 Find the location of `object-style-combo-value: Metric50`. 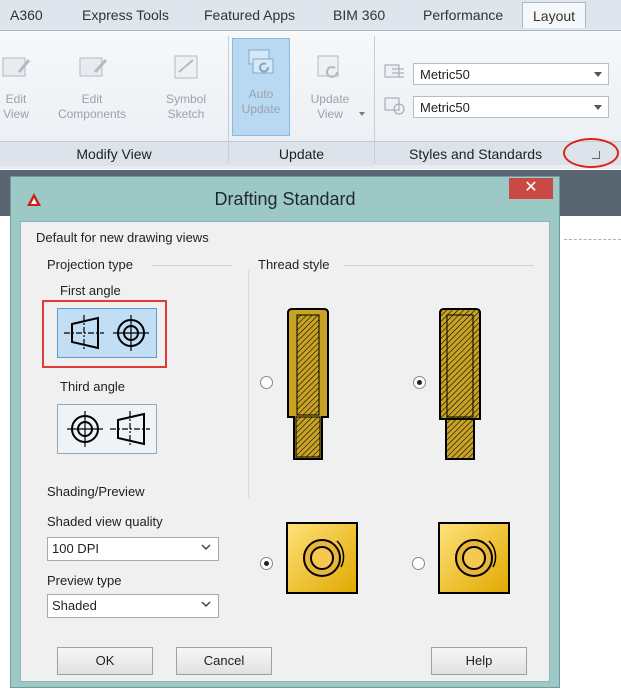

object-style-combo-value: Metric50 is located at coordinates (445, 107).